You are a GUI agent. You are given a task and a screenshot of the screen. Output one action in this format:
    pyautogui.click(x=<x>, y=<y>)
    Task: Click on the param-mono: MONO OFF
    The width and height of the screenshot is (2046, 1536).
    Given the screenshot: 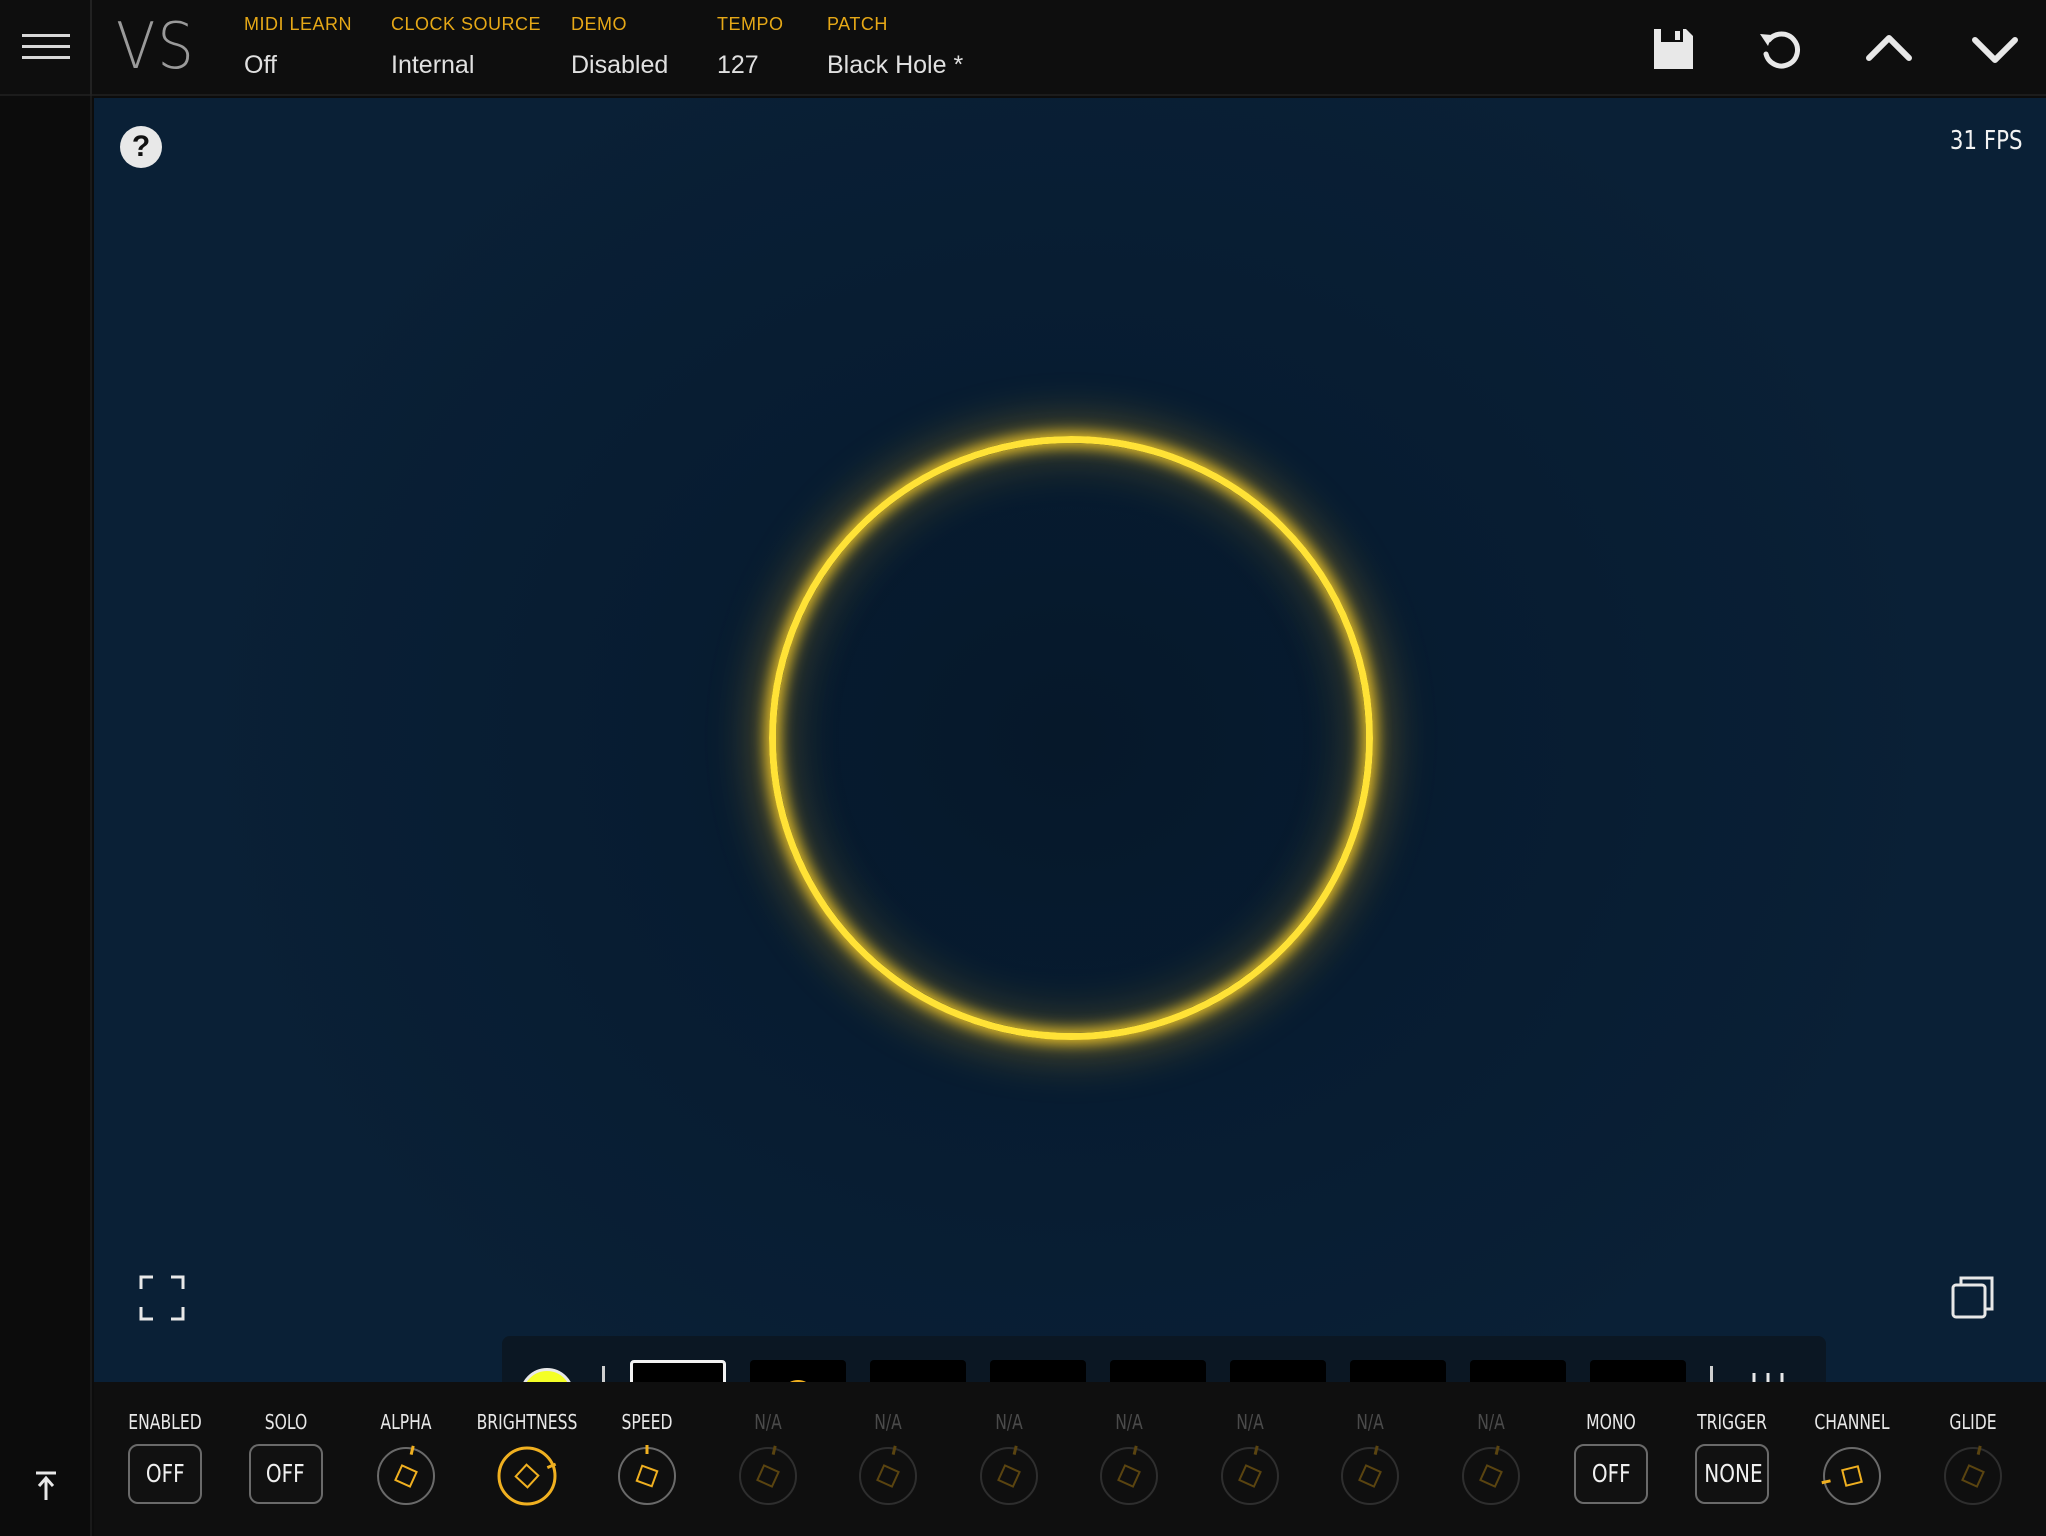 What is the action you would take?
    pyautogui.click(x=1611, y=1457)
    